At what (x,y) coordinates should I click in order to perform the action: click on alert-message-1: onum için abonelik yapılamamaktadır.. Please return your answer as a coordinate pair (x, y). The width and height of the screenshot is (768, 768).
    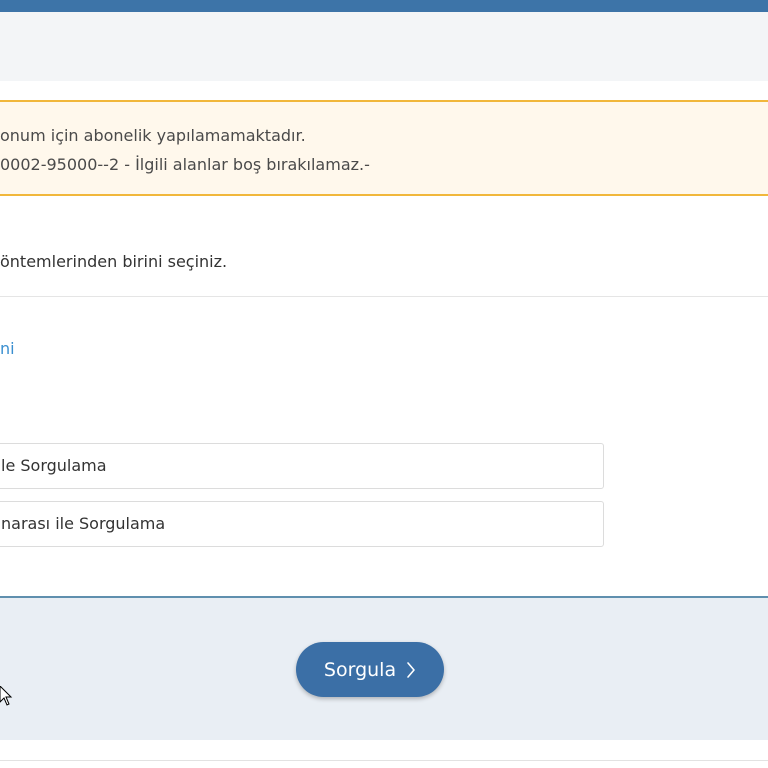
    Looking at the image, I should click on (153, 135).